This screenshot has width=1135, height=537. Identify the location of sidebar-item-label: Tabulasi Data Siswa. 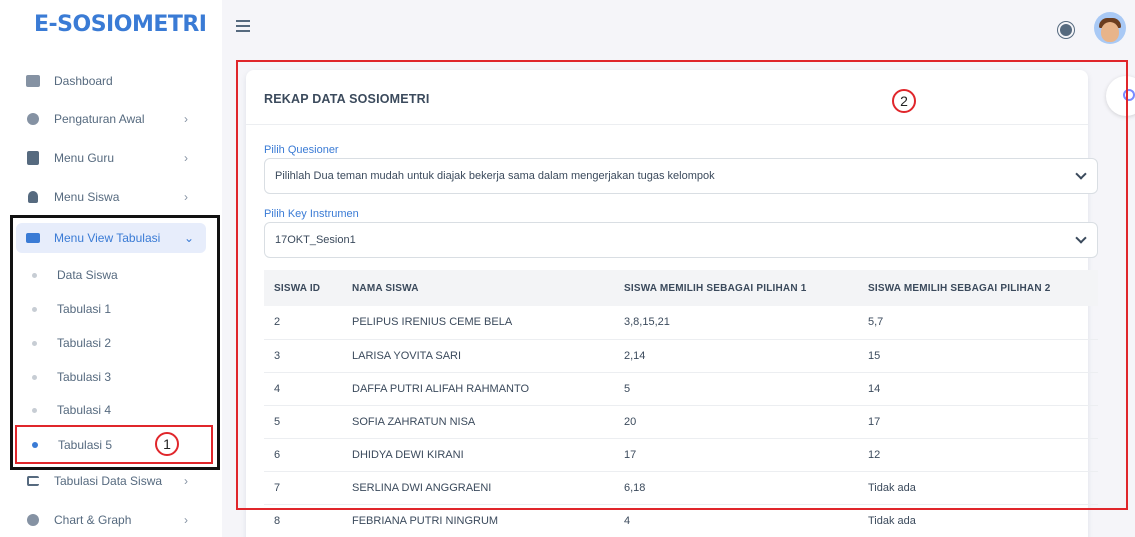
(108, 481).